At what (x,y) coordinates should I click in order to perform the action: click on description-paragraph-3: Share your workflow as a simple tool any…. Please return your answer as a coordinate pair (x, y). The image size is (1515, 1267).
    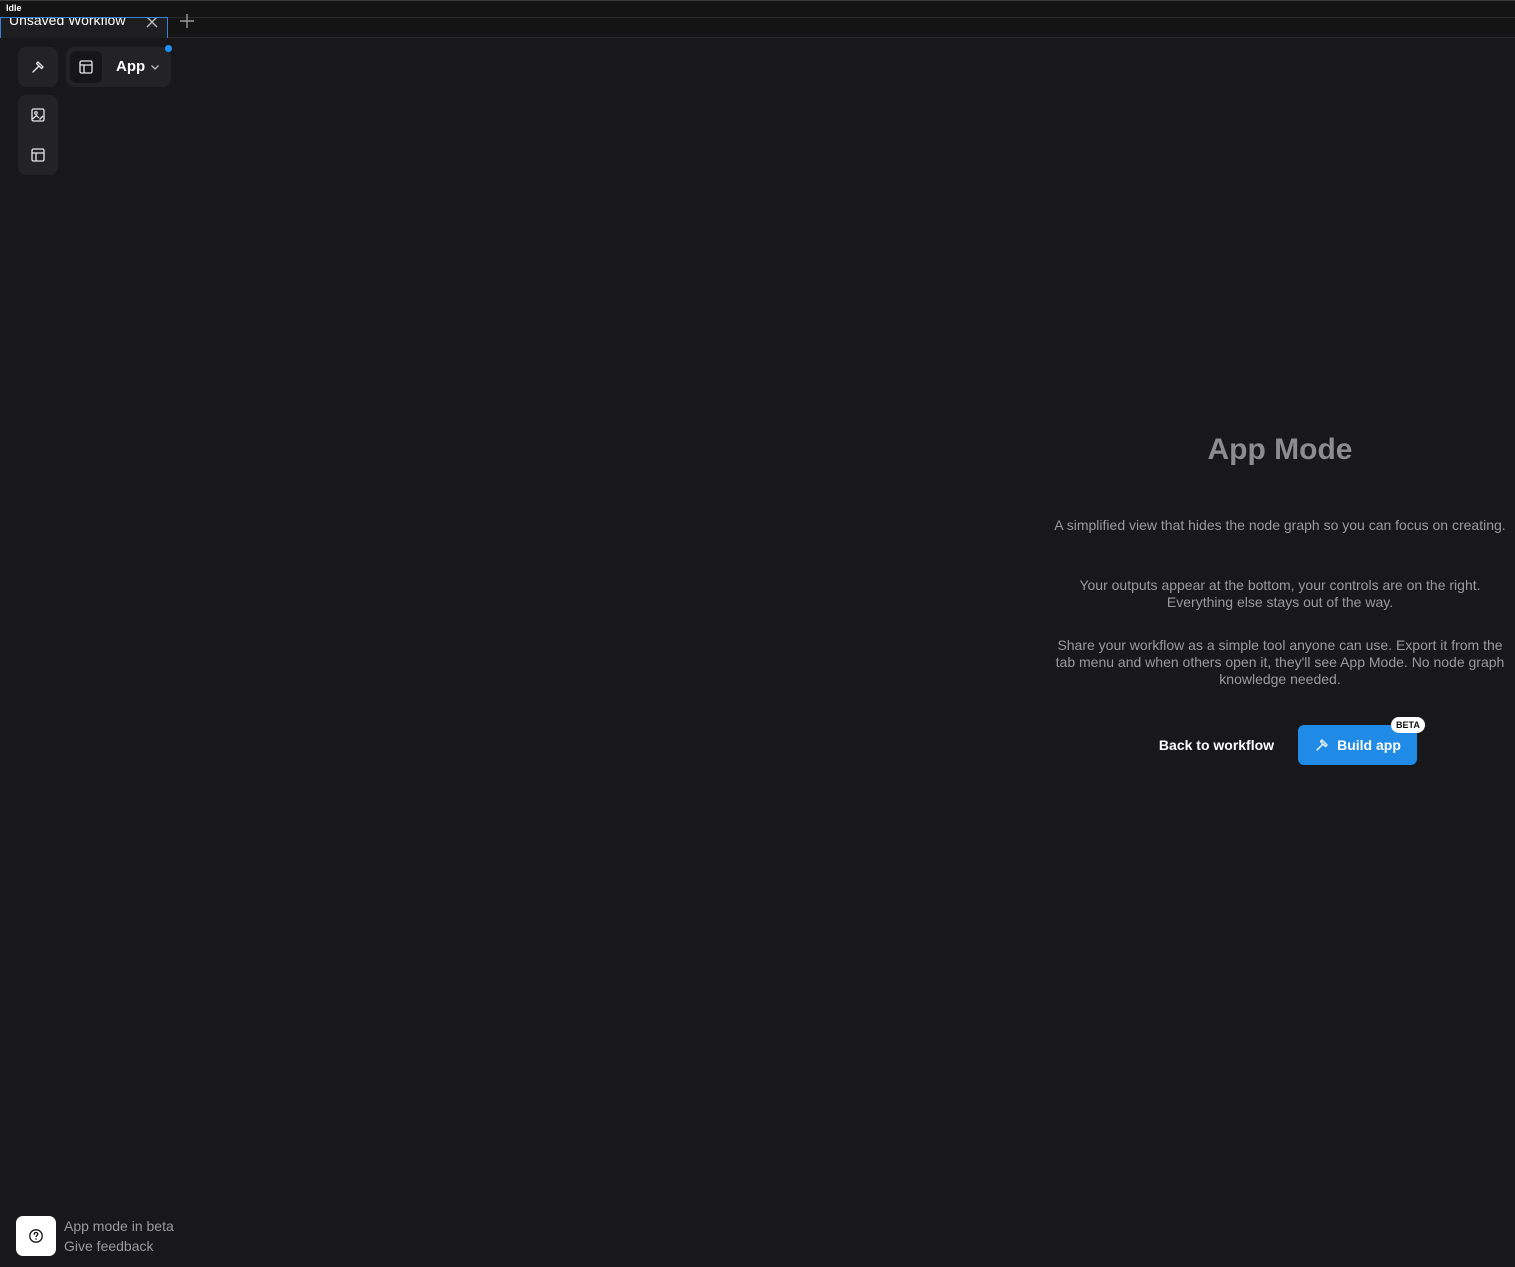
    Looking at the image, I should click on (1280, 662).